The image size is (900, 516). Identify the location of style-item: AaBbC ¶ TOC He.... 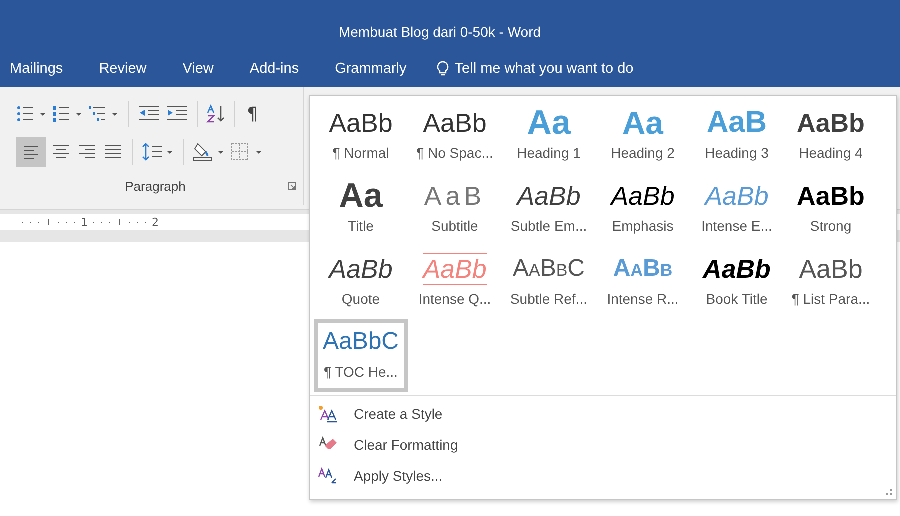
(361, 355).